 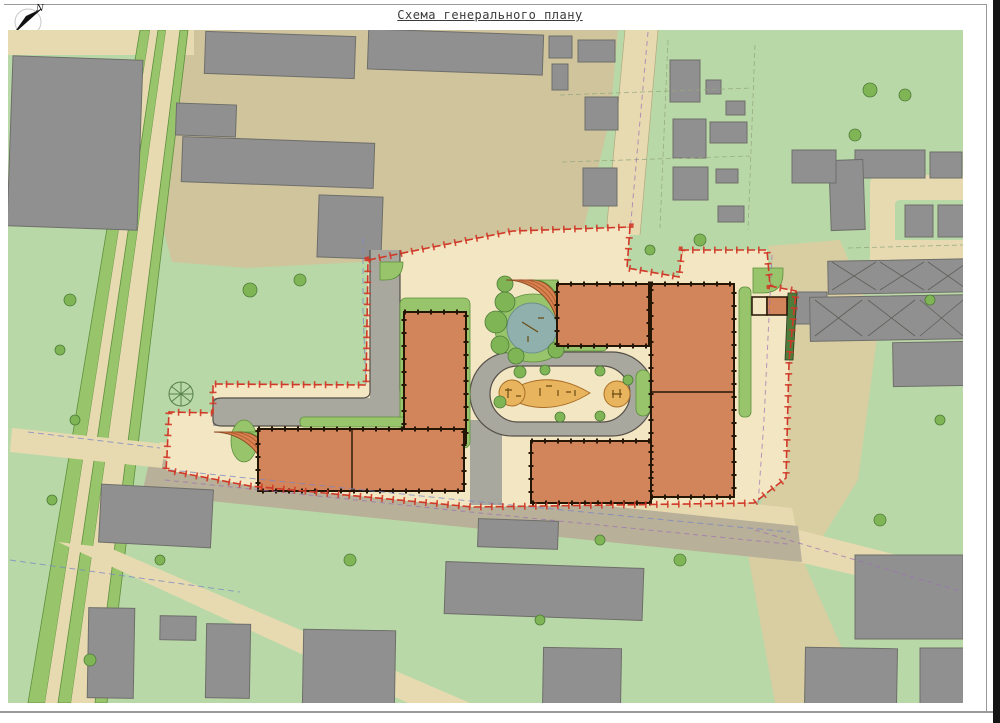 I want to click on building-west-slab, so click(x=435, y=377).